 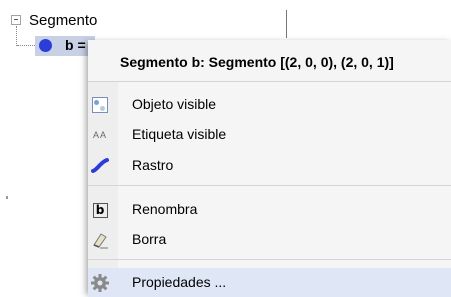 I want to click on menu-item-label: Renombra, so click(x=165, y=209).